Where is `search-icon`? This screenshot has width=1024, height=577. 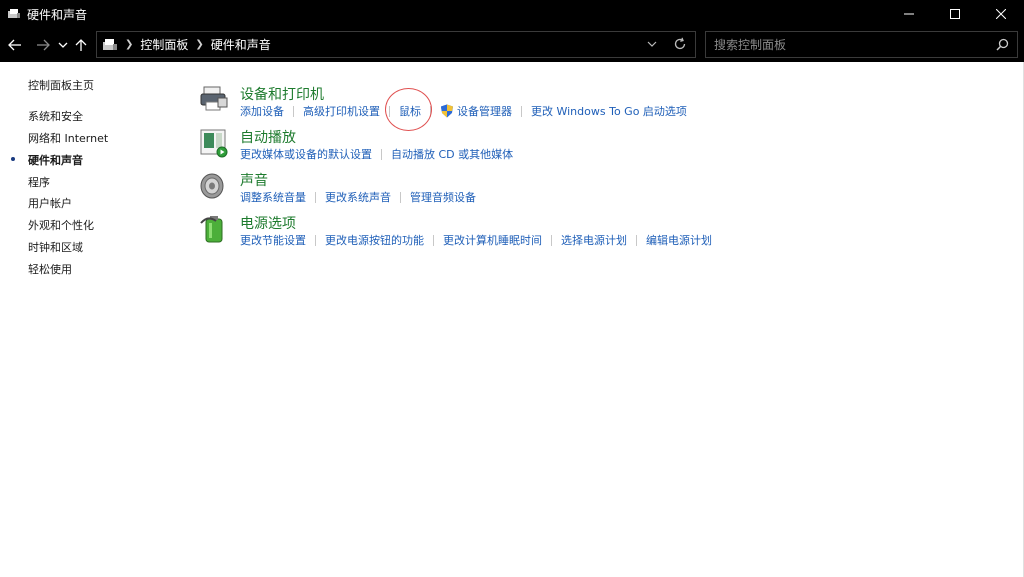
search-icon is located at coordinates (1002, 46).